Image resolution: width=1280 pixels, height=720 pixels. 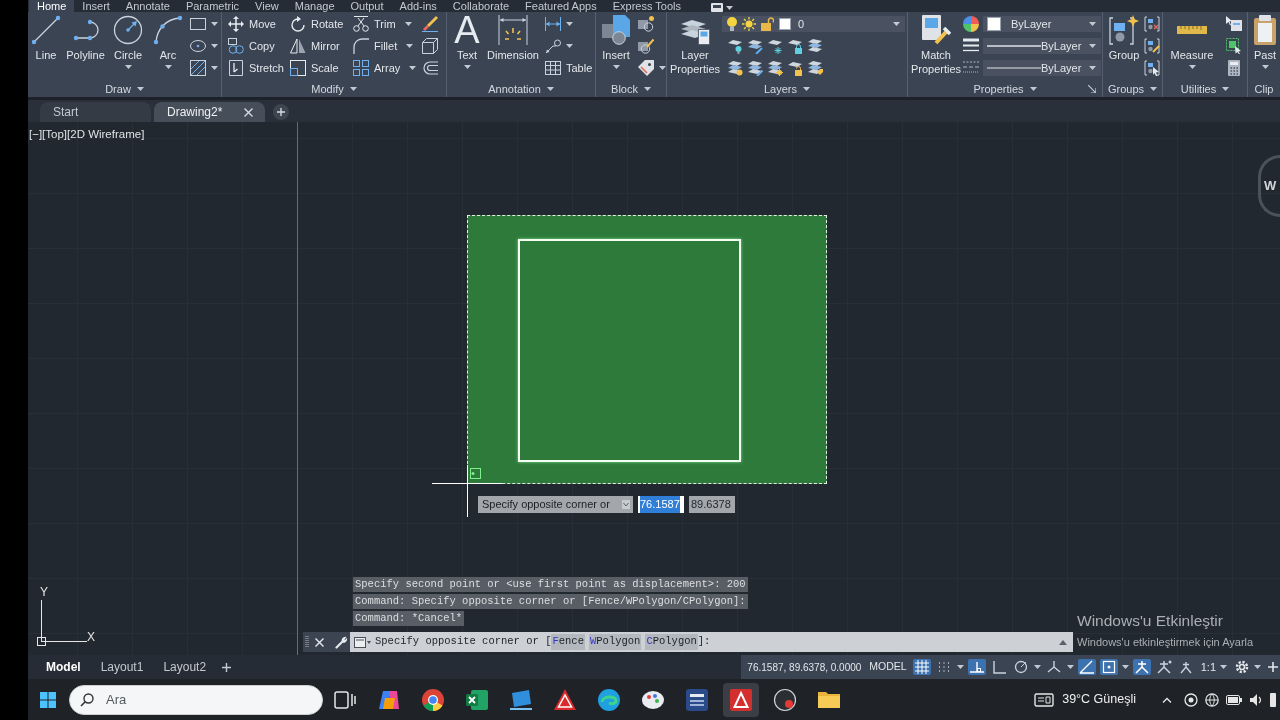 What do you see at coordinates (971, 46) in the screenshot?
I see `lineweight-icon` at bounding box center [971, 46].